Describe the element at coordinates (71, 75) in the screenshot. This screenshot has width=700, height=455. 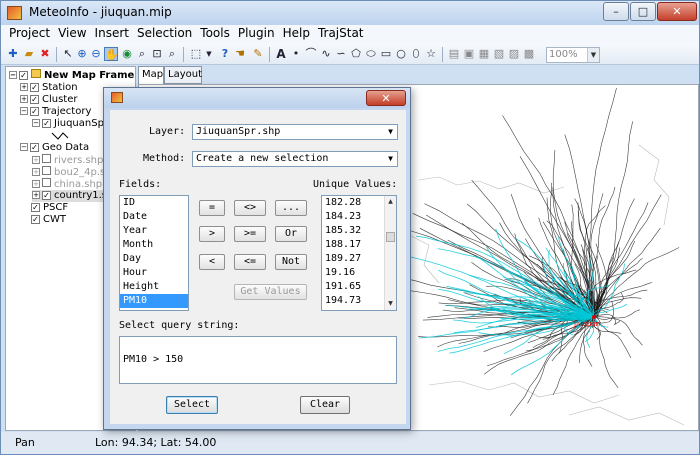
I see `tree-node-map-frame: − ✓ New Map Frame` at that location.